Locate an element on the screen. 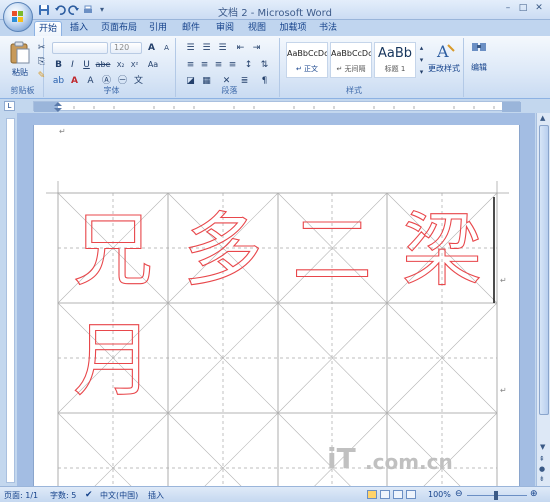 The width and height of the screenshot is (550, 502). cut-icon: ✂ is located at coordinates (41, 48).